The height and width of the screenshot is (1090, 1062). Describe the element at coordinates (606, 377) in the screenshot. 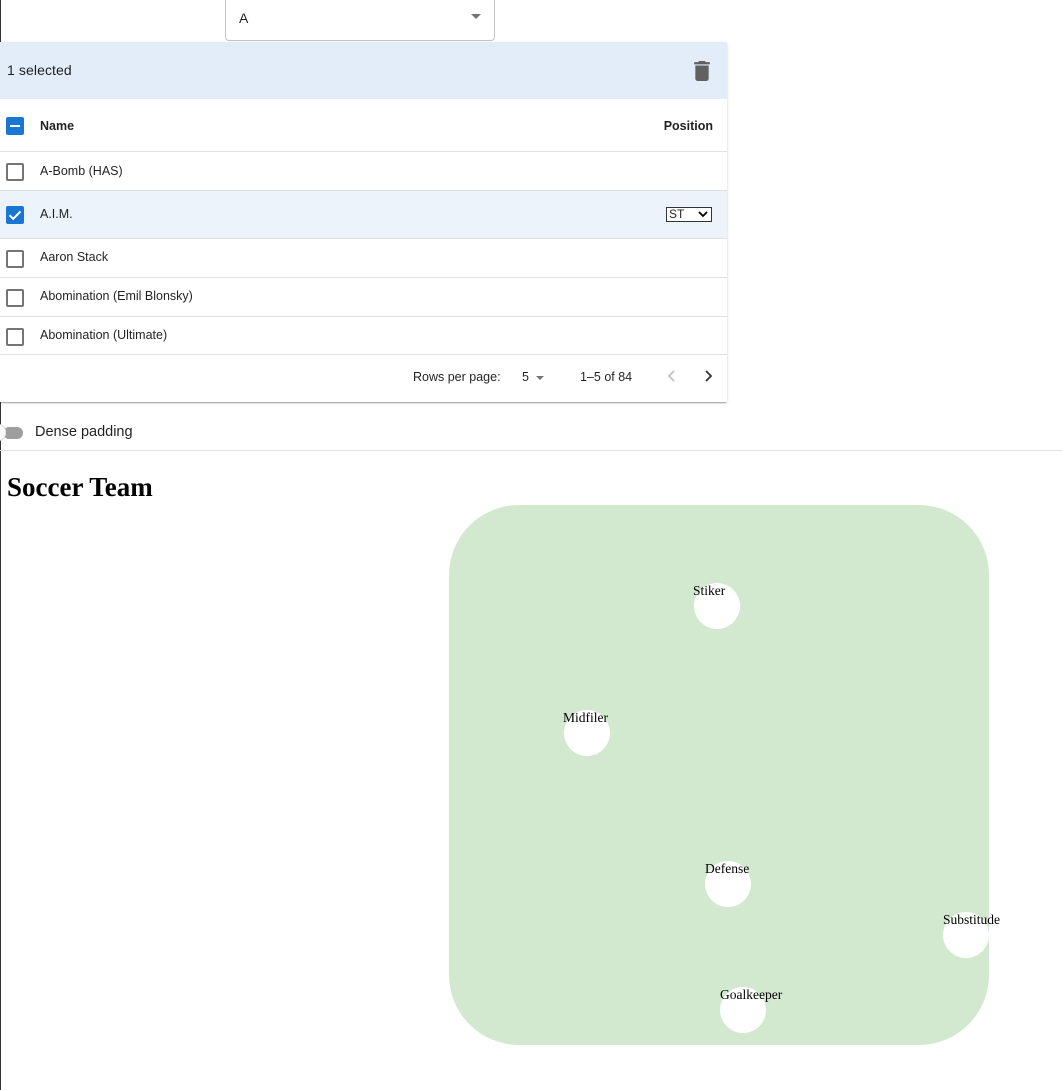

I see `pagination-range: 1–5 of 84` at that location.